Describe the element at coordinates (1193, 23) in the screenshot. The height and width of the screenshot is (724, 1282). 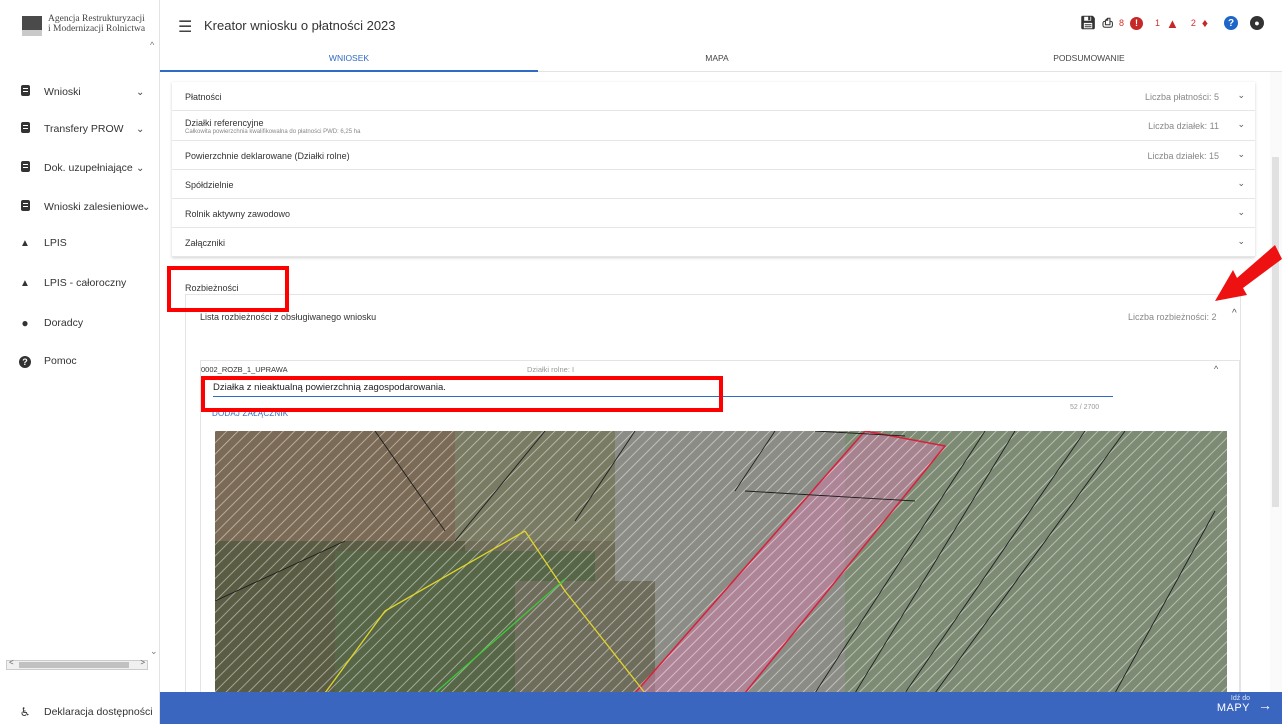
I see `notification-count: 2` at that location.